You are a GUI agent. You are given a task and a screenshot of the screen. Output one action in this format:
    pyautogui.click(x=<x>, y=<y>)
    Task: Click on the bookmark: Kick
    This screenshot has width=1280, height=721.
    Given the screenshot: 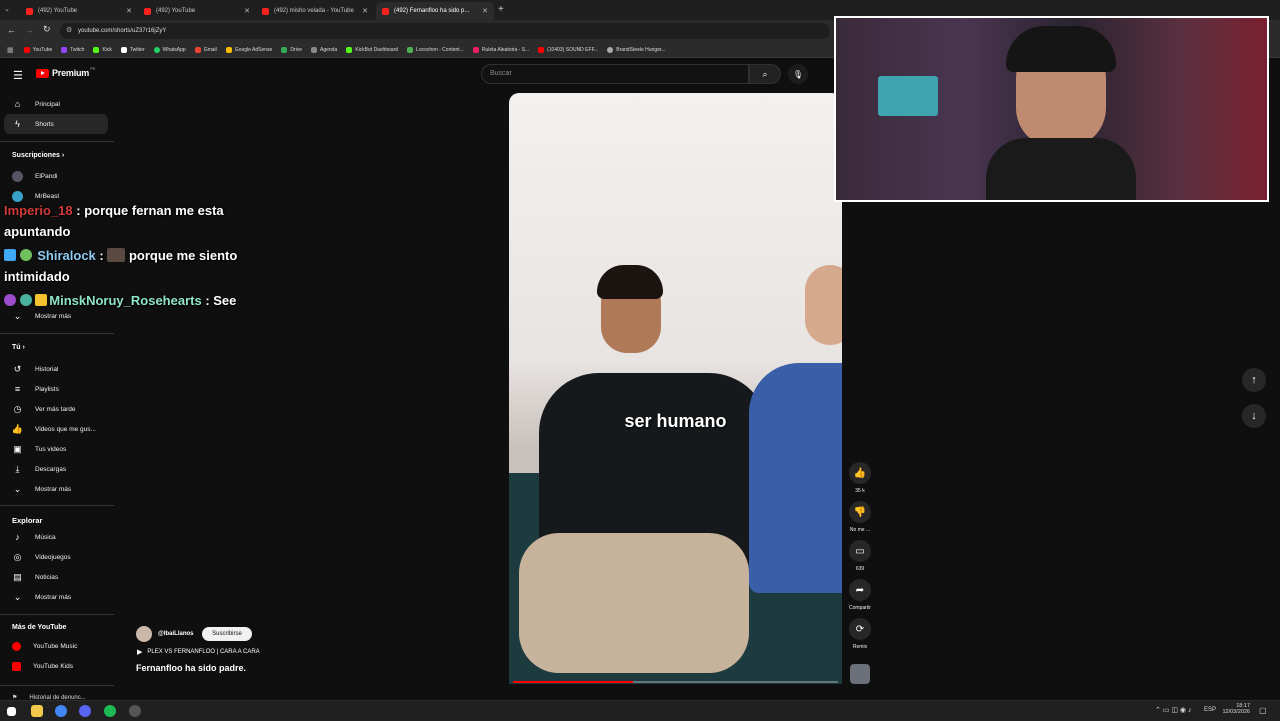 What is the action you would take?
    pyautogui.click(x=102, y=49)
    